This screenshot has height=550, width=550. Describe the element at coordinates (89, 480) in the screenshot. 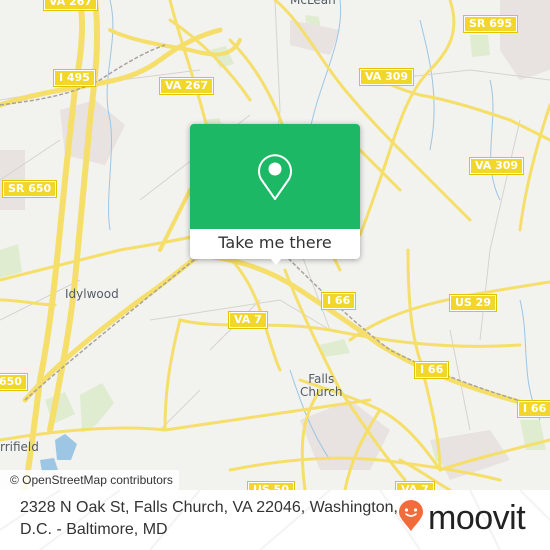

I see `map-attribution: © OpenStreetMap contributors` at that location.